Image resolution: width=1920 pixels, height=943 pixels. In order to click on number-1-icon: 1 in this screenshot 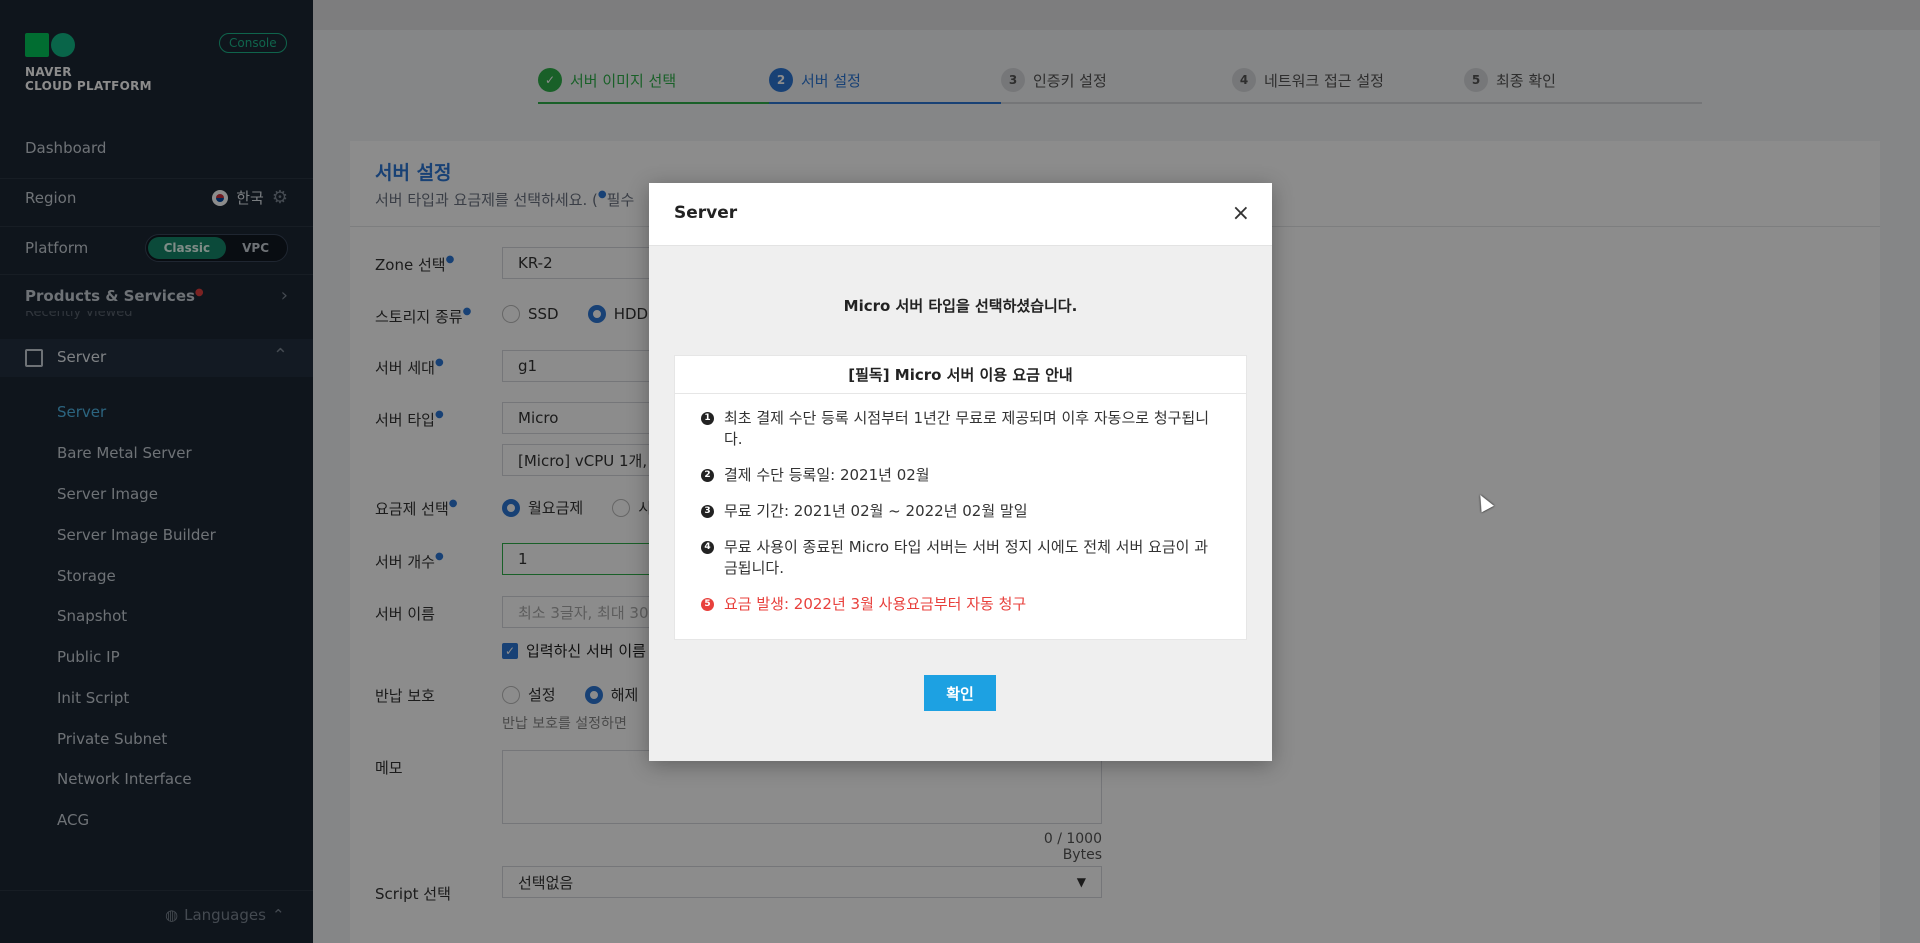, I will do `click(707, 418)`.